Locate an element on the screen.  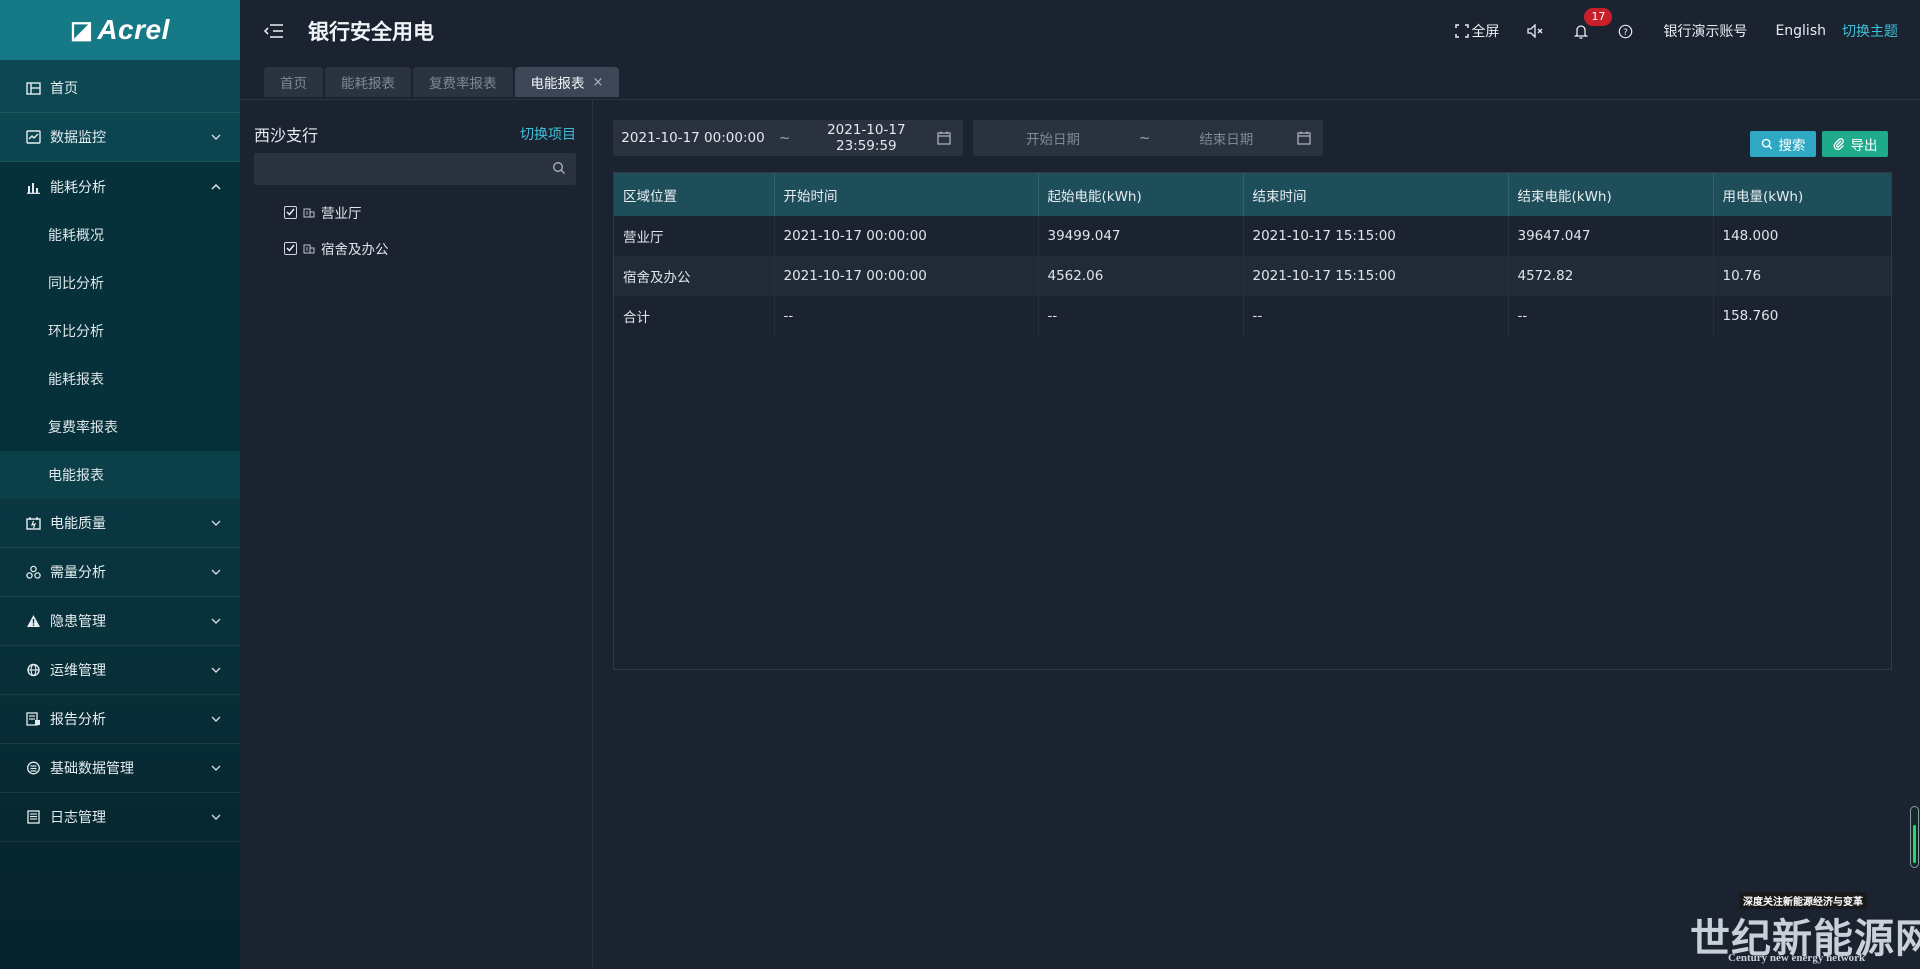
submenu-item-energy-report: 能耗报表 is located at coordinates (120, 379).